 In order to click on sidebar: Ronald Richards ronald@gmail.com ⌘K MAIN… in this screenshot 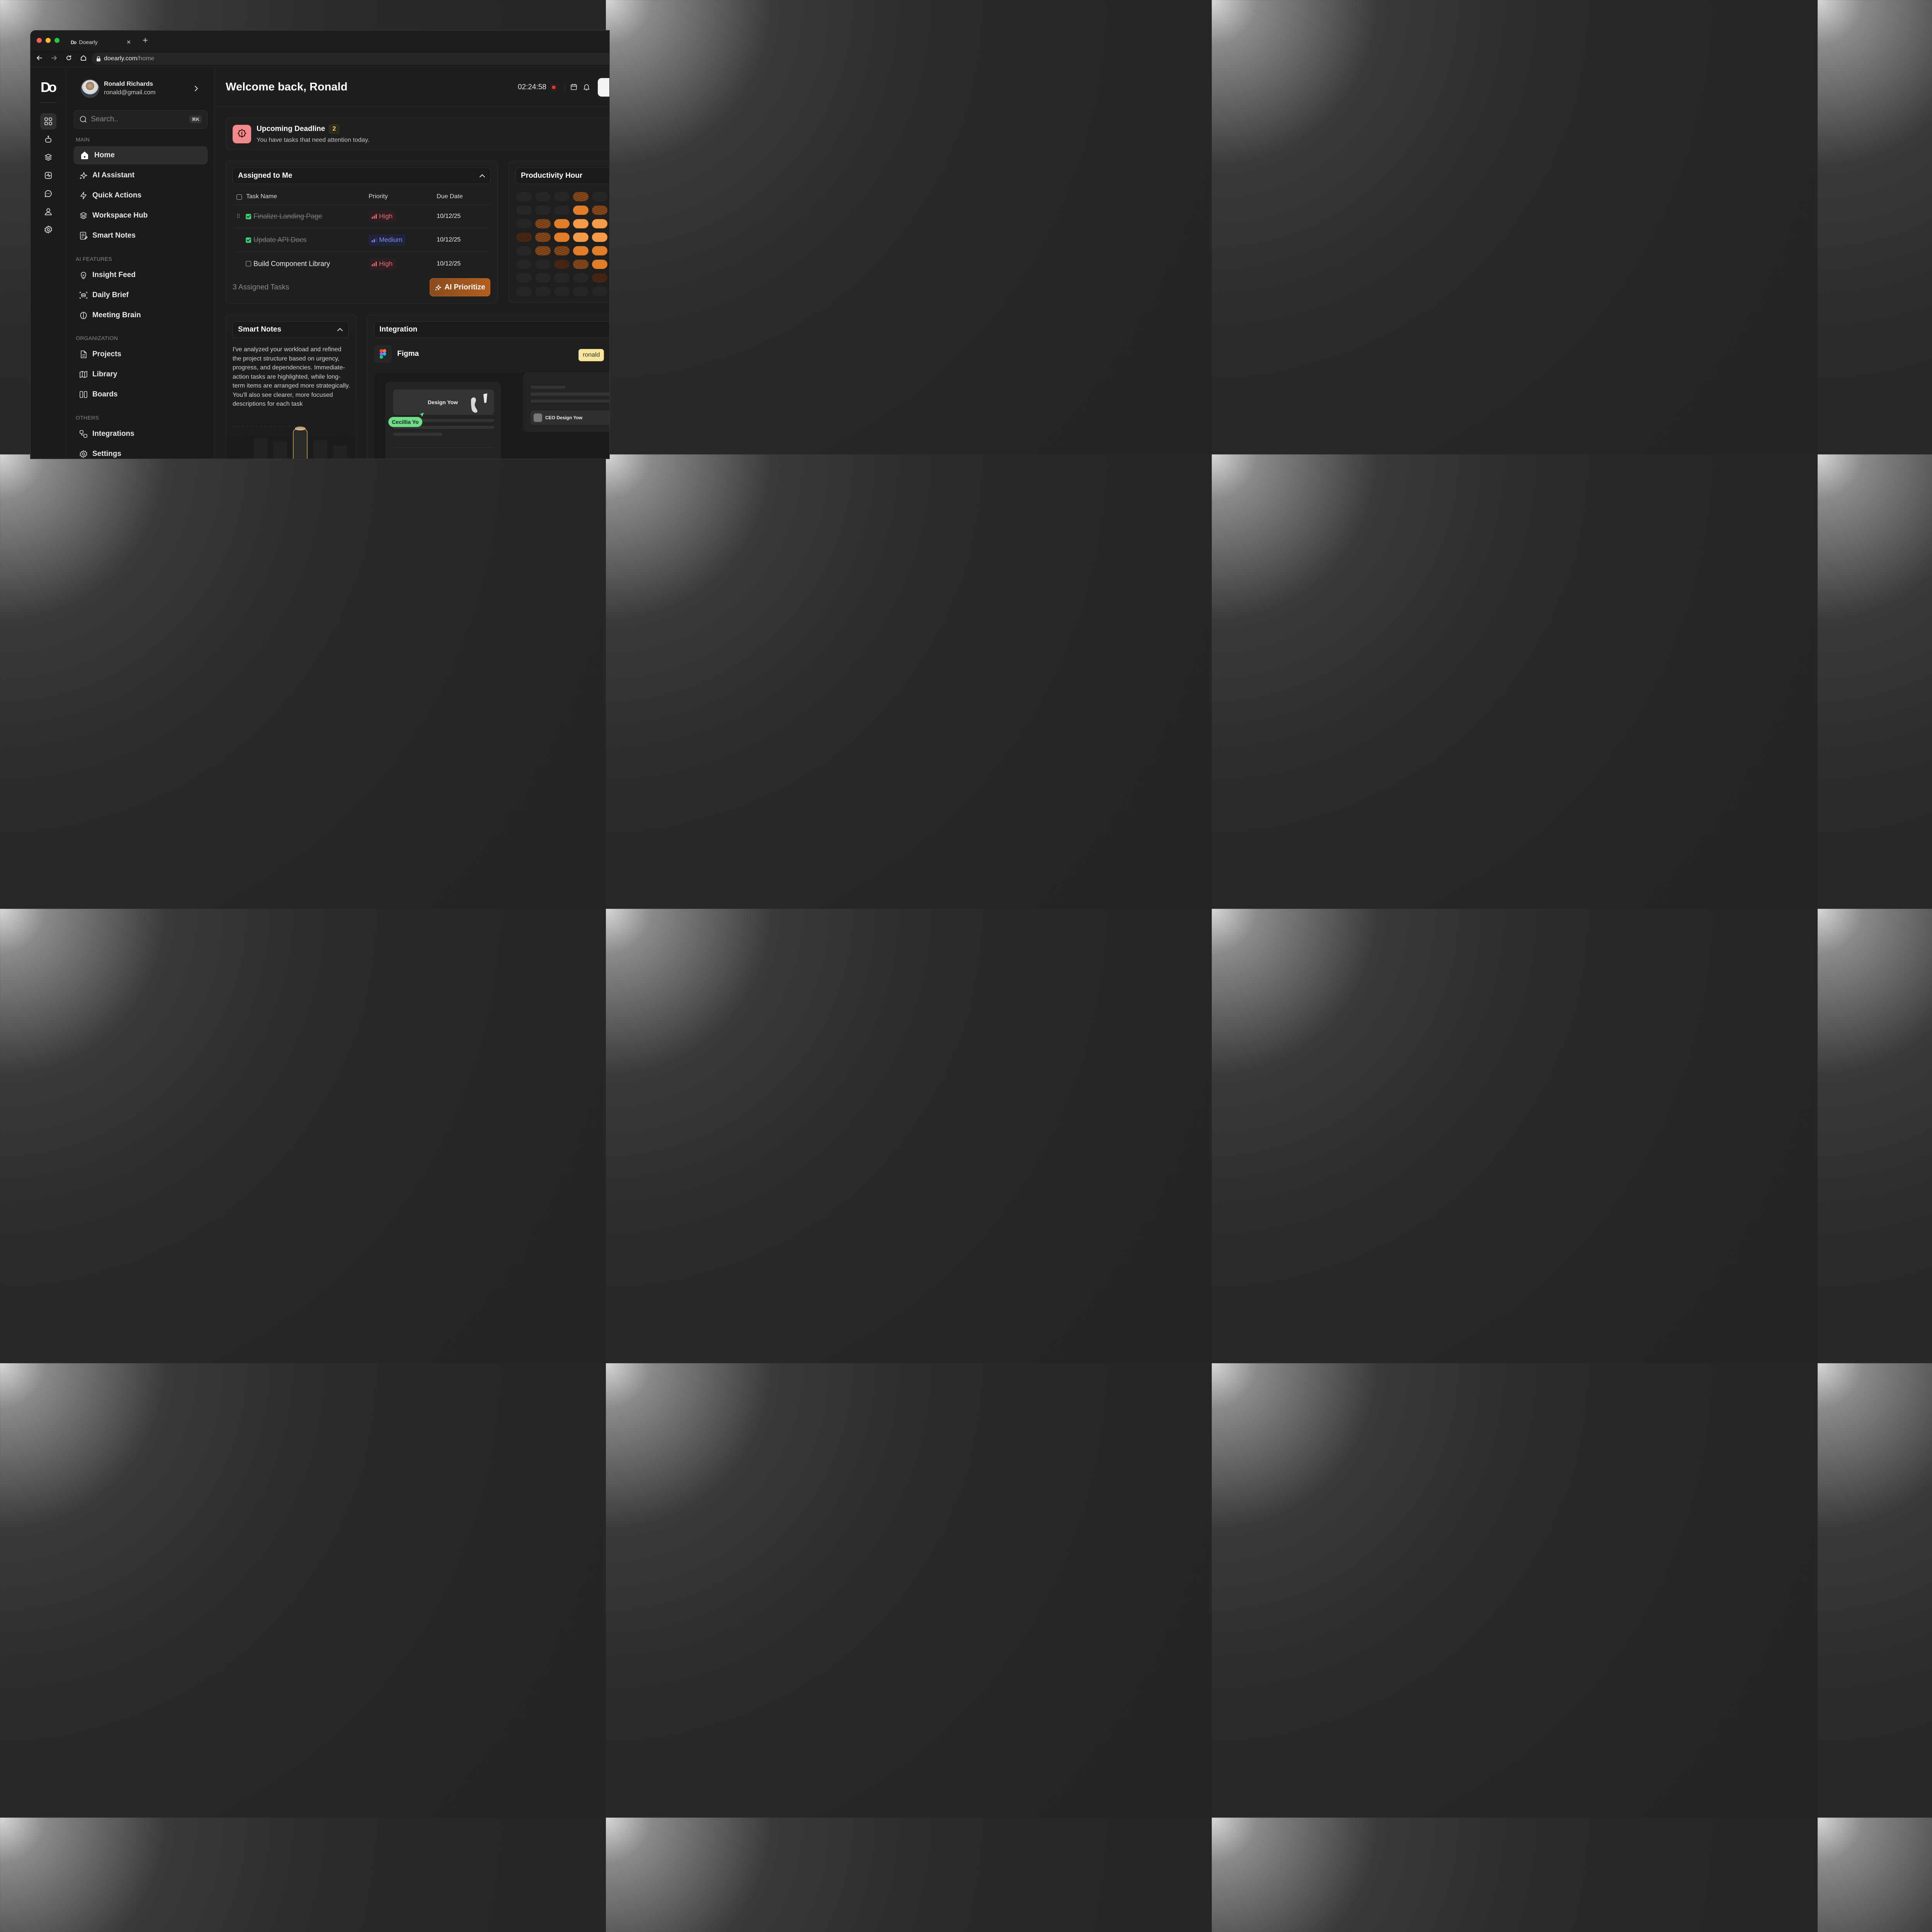, I will do `click(140, 263)`.